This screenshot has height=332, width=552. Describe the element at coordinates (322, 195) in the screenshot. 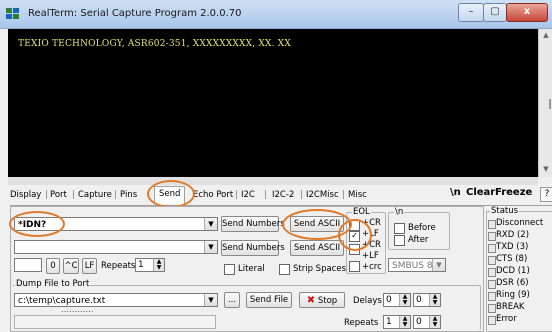

I see `tab-i2cmisc: I2CMisc` at that location.